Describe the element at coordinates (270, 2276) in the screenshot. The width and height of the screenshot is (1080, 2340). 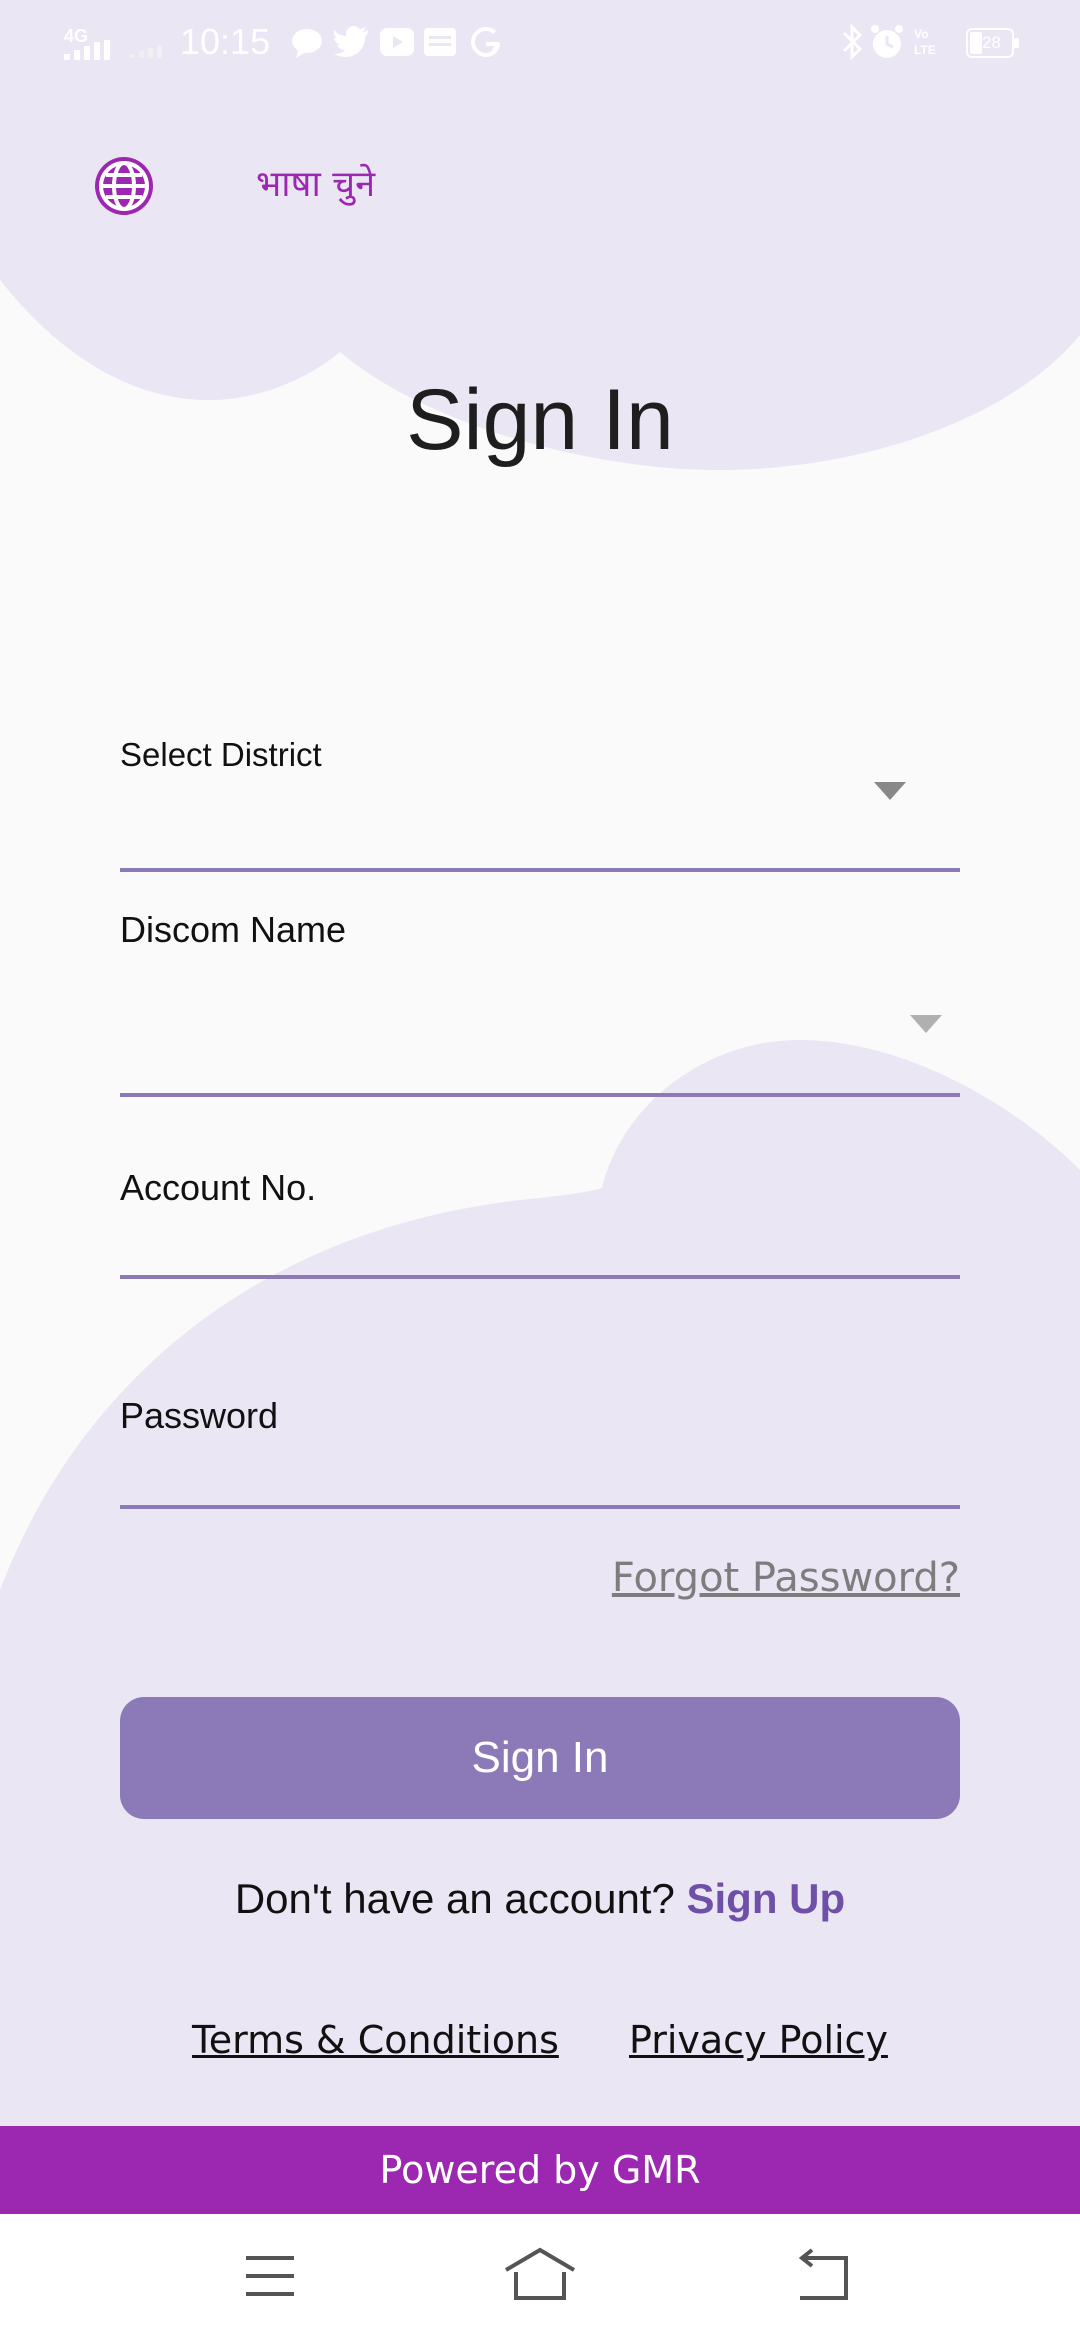
I see `menu-icon` at that location.